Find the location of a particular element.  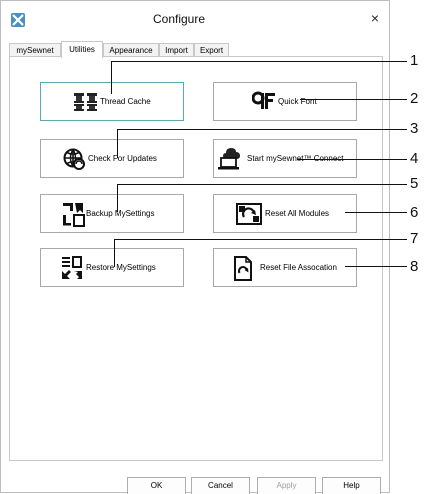

help-button: Help is located at coordinates (351, 485).